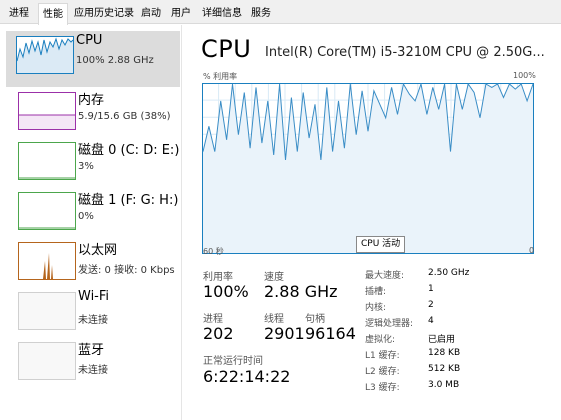 This screenshot has height=420, width=561. Describe the element at coordinates (129, 150) in the screenshot. I see `sidebar-item-label: 磁盘 0 (C: D: E:)` at that location.